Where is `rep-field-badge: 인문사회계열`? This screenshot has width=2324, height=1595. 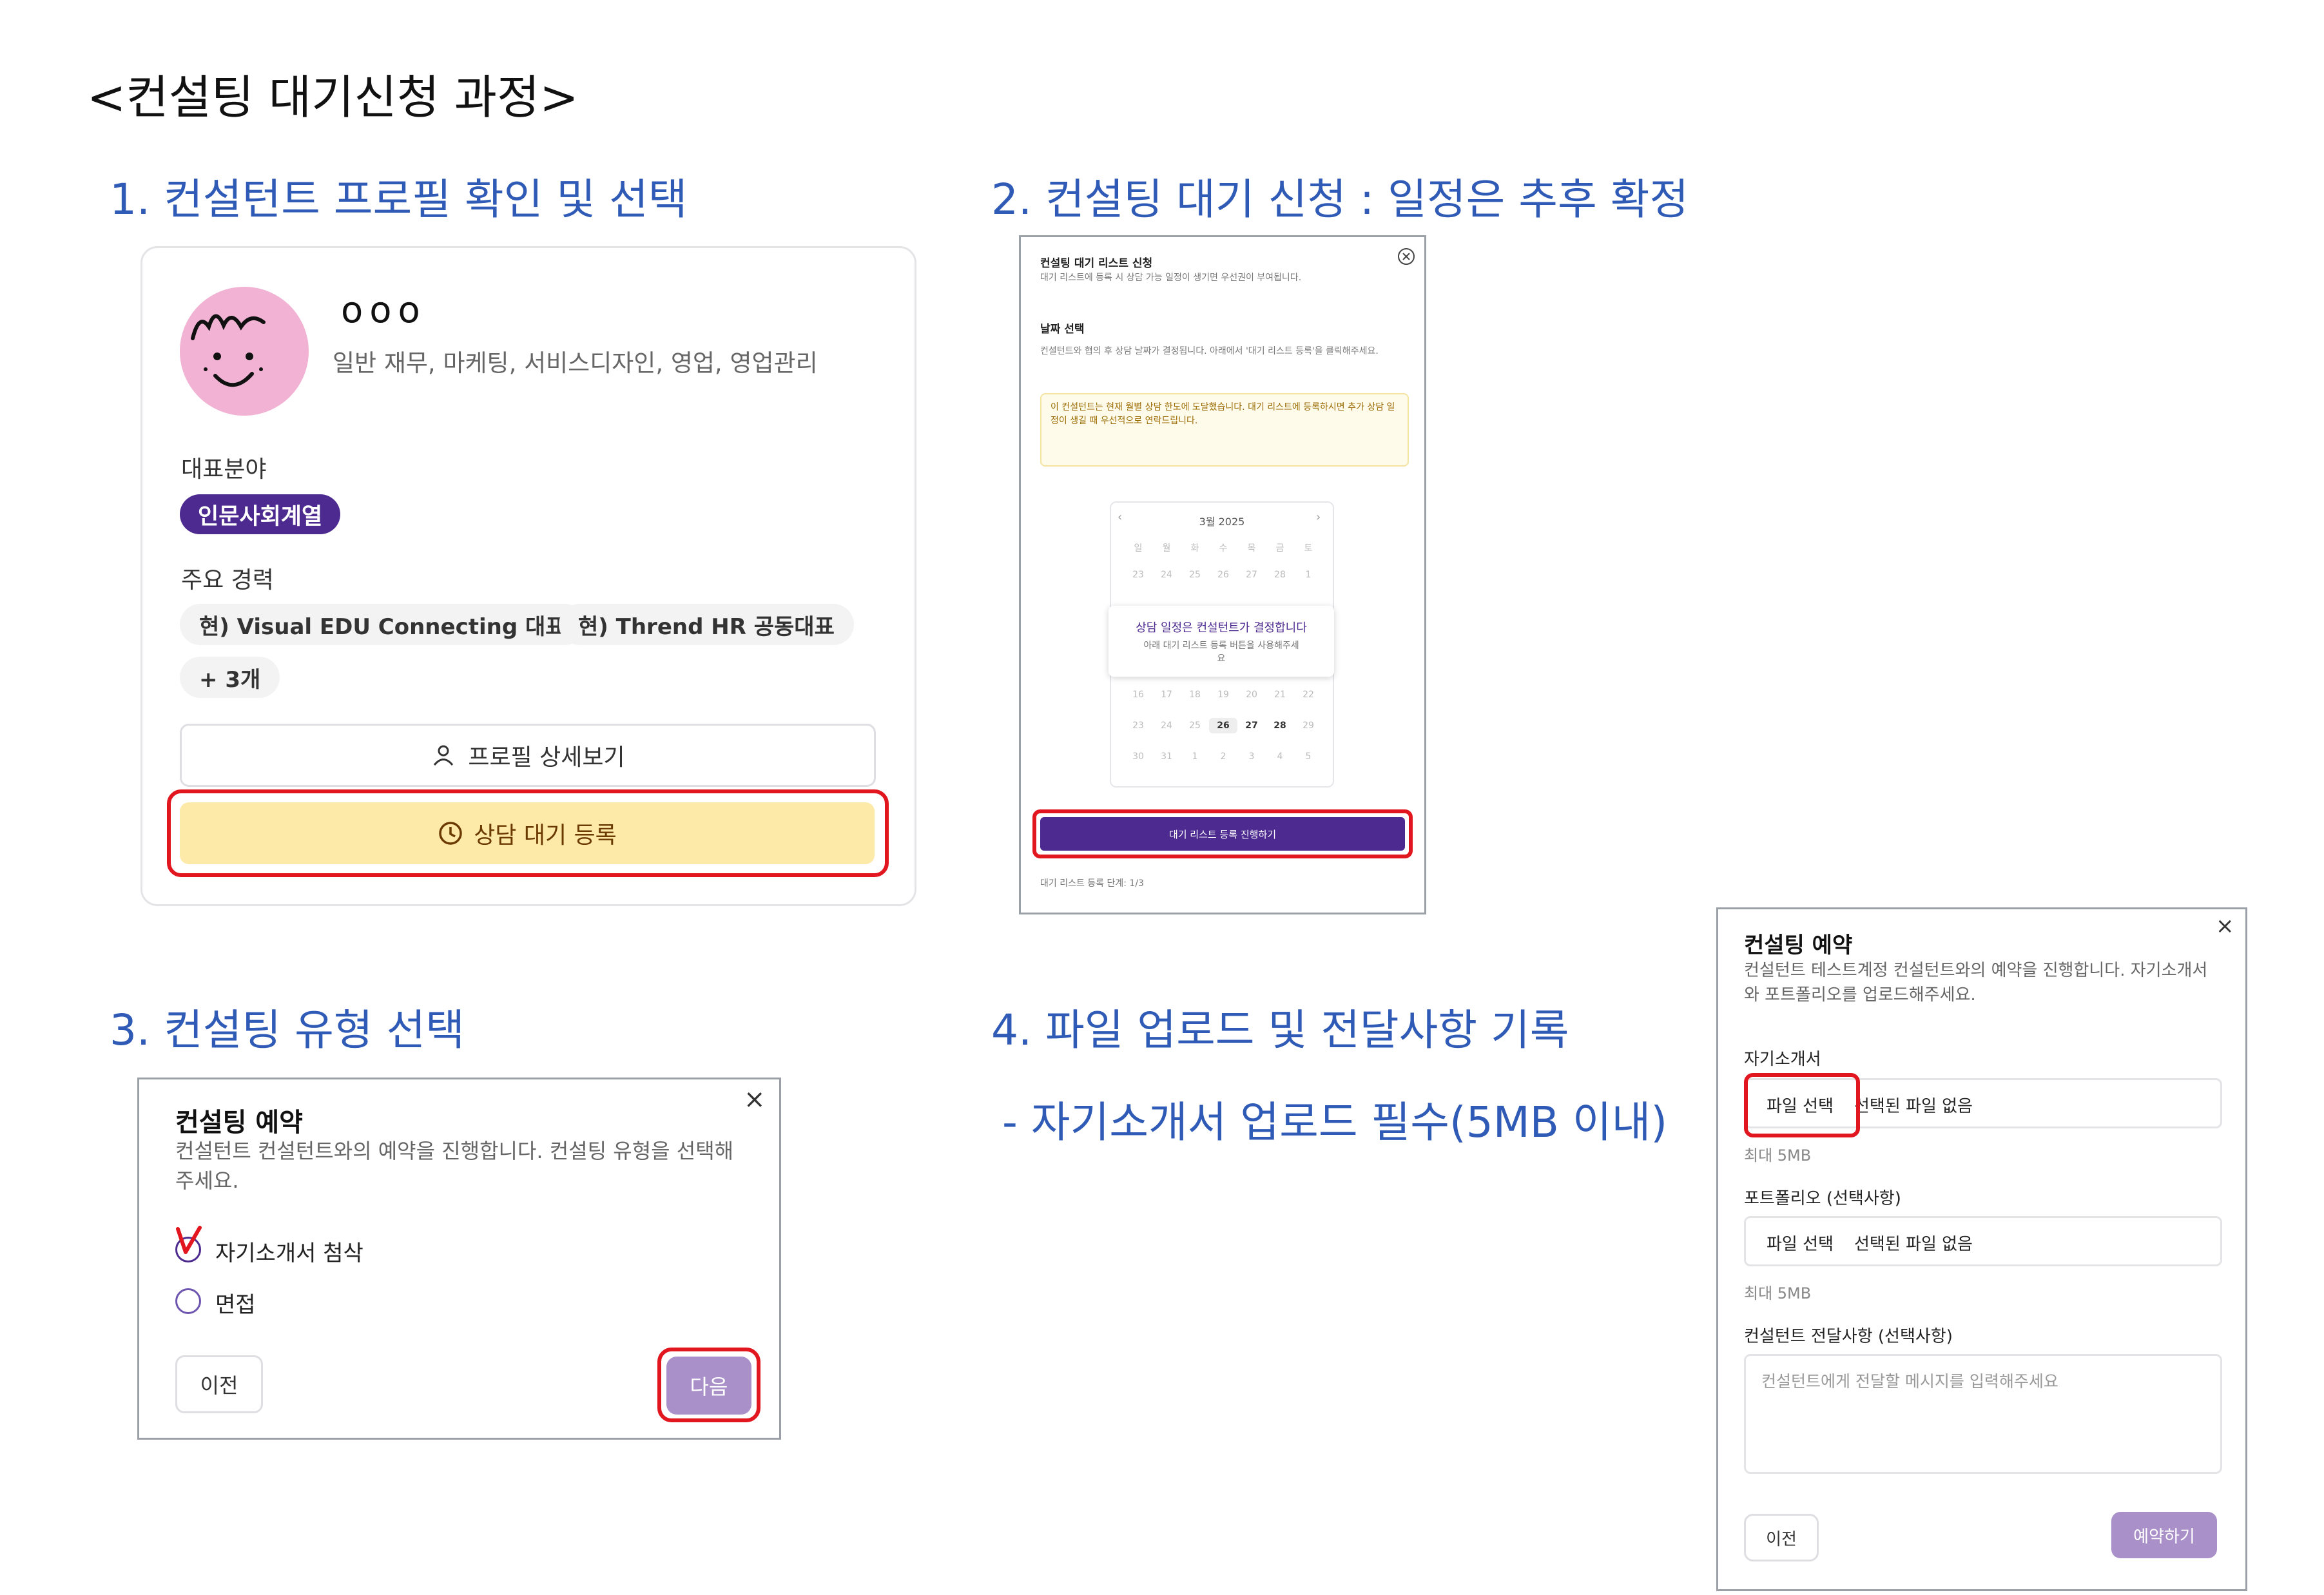 rep-field-badge: 인문사회계열 is located at coordinates (260, 514).